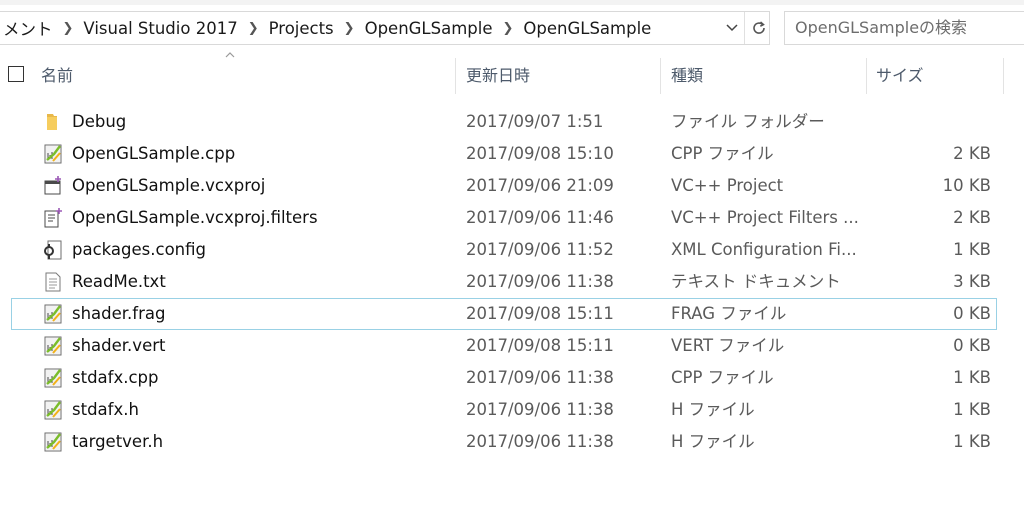 This screenshot has height=530, width=1024. What do you see at coordinates (119, 345) in the screenshot?
I see `file-name: shader.vert` at bounding box center [119, 345].